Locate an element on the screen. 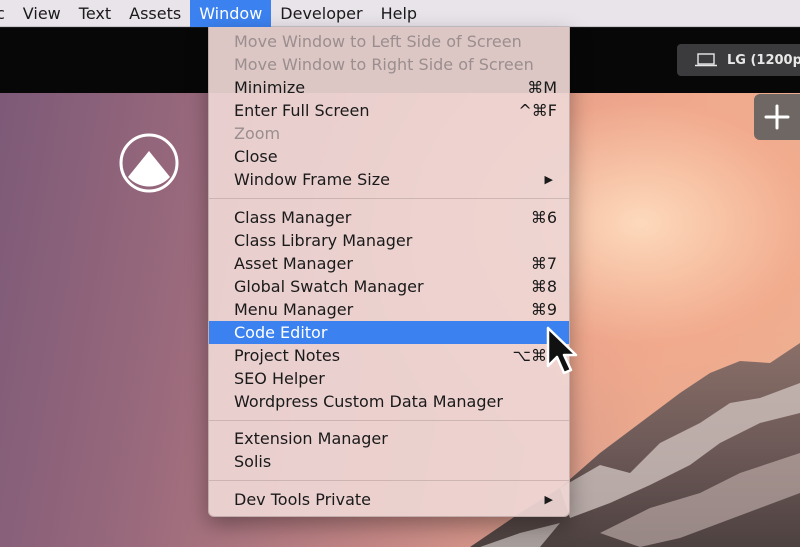 This screenshot has width=800, height=547. menu-bar: c View Text Assets Window Developer Help is located at coordinates (400, 13).